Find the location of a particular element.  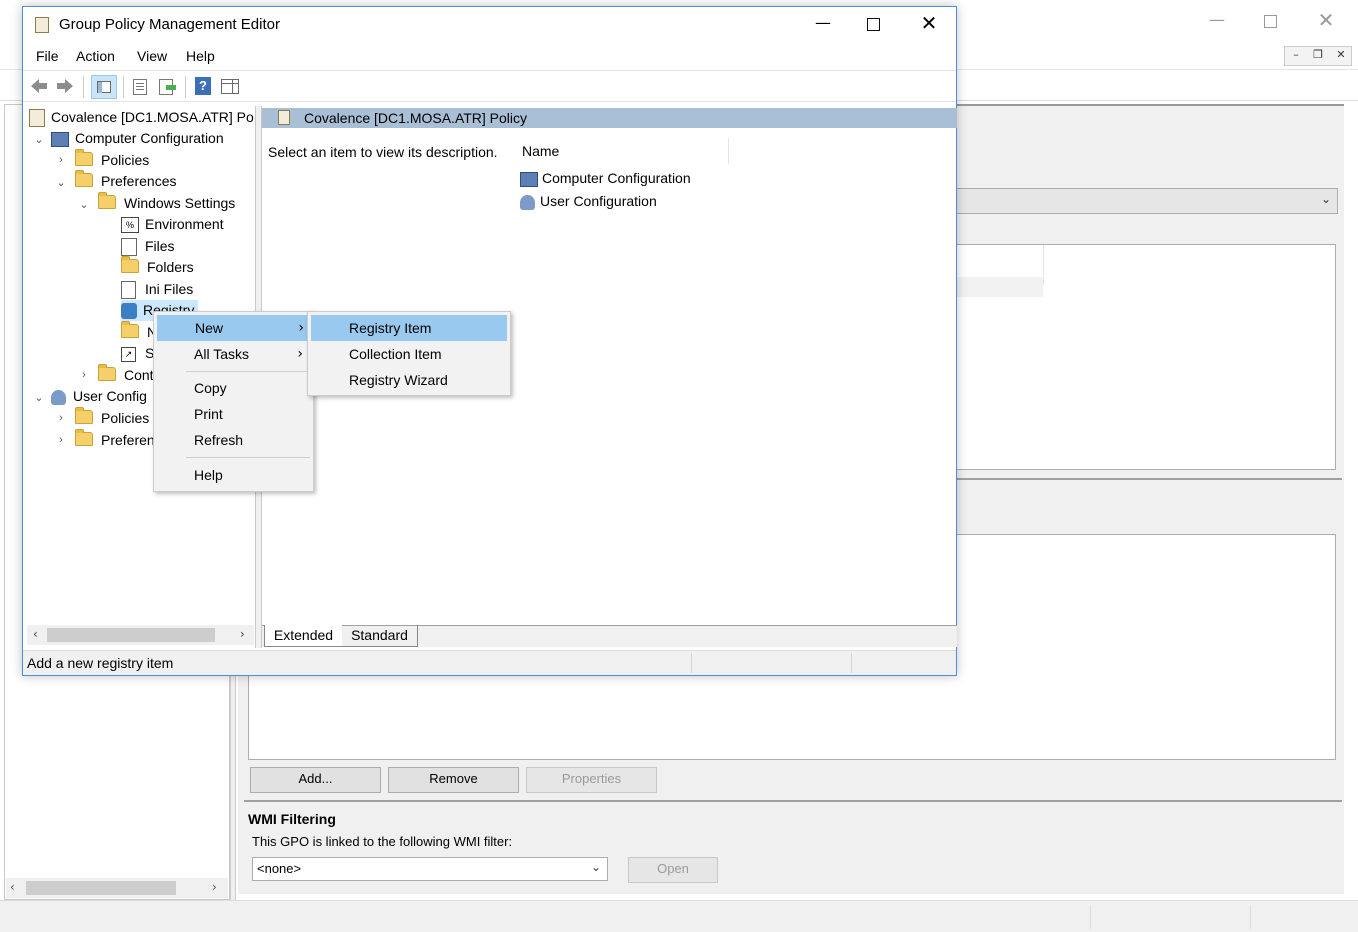

maximize-button is located at coordinates (873, 24).